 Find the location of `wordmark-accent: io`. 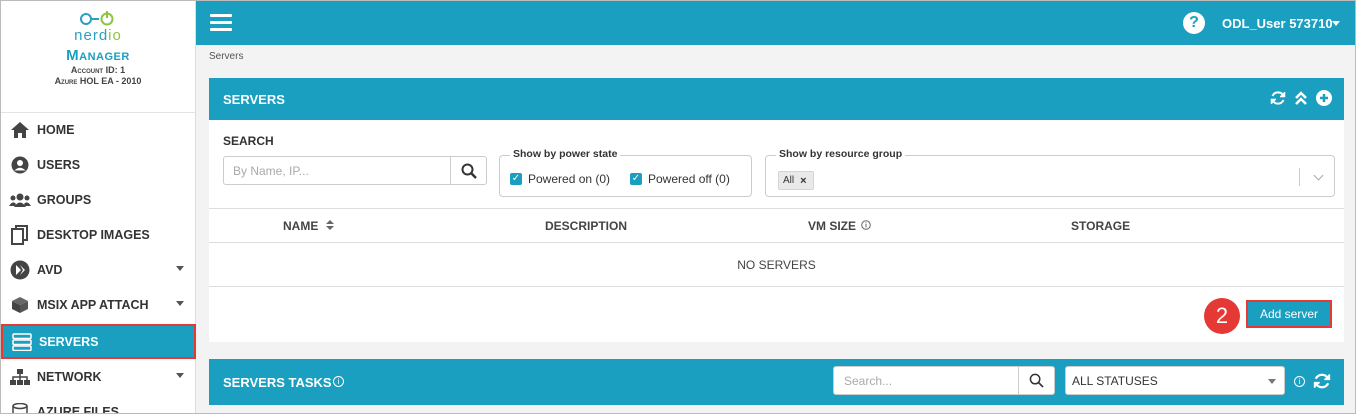

wordmark-accent: io is located at coordinates (115, 35).